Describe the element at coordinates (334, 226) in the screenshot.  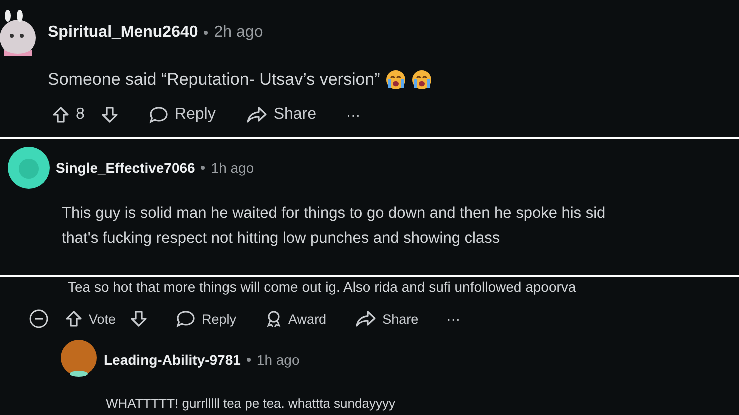
I see `comment-text: This guy is solid man he waited for things to go down and then he spoke his sid that's fucking respect not hitting low punches and showing class` at that location.